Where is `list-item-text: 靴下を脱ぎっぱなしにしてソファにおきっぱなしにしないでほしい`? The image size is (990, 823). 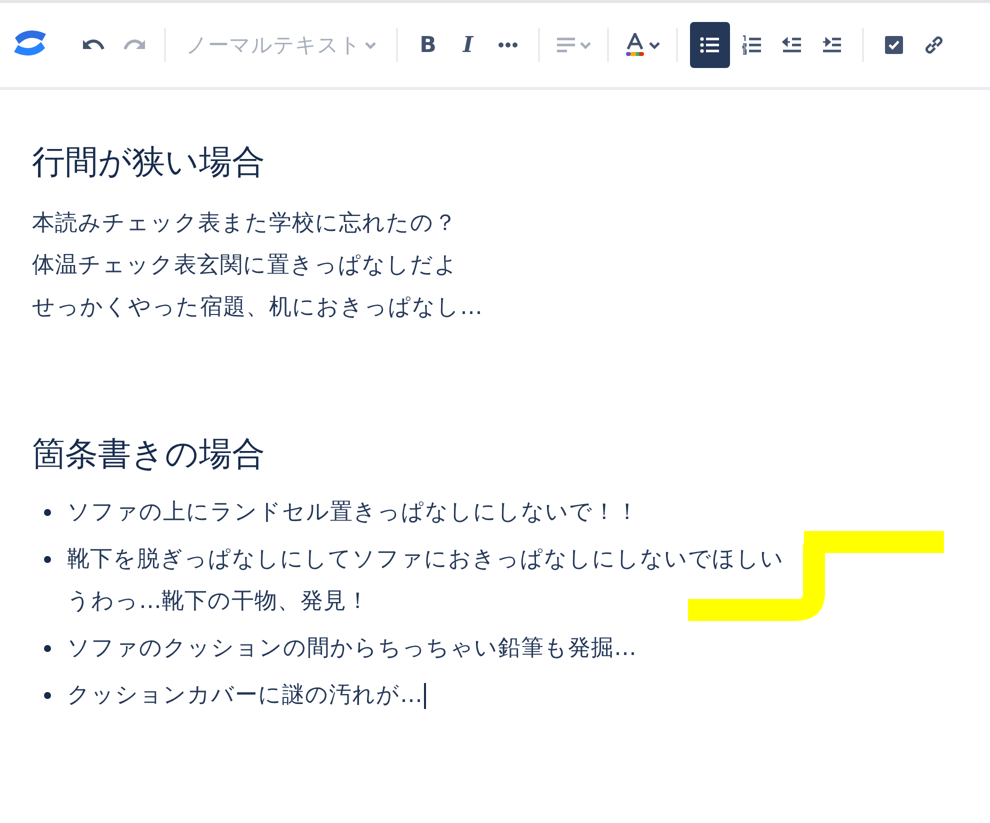
list-item-text: 靴下を脱ぎっぱなしにしてソファにおきっぱなしにしないでほしい is located at coordinates (425, 559).